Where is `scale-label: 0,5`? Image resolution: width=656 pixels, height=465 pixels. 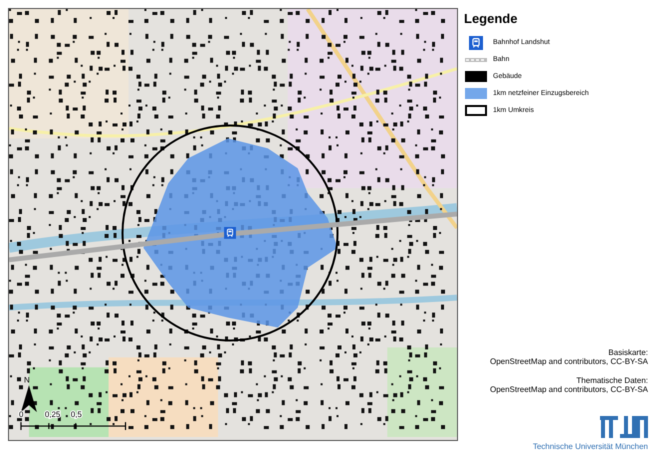
scale-label: 0,5 is located at coordinates (76, 415).